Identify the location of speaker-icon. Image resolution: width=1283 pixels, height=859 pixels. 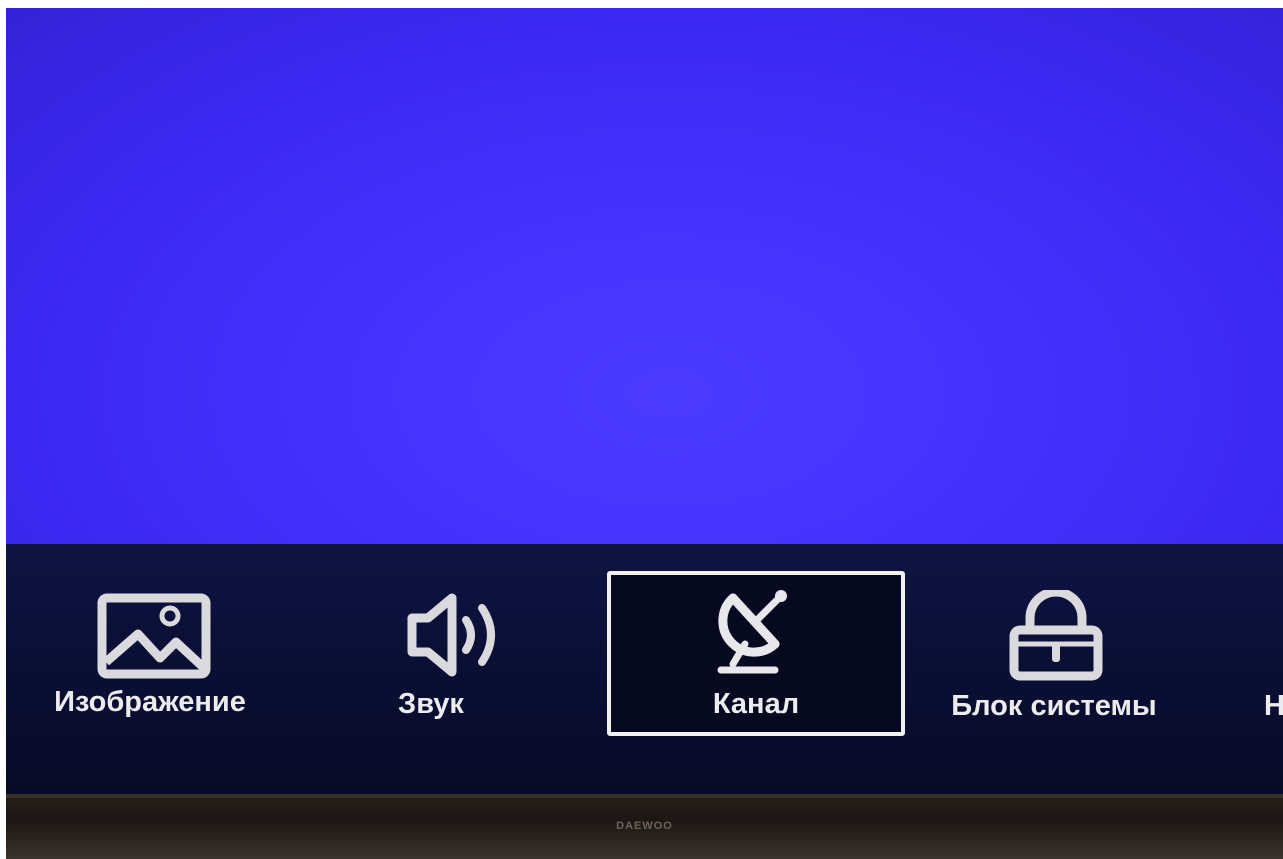
(451, 635).